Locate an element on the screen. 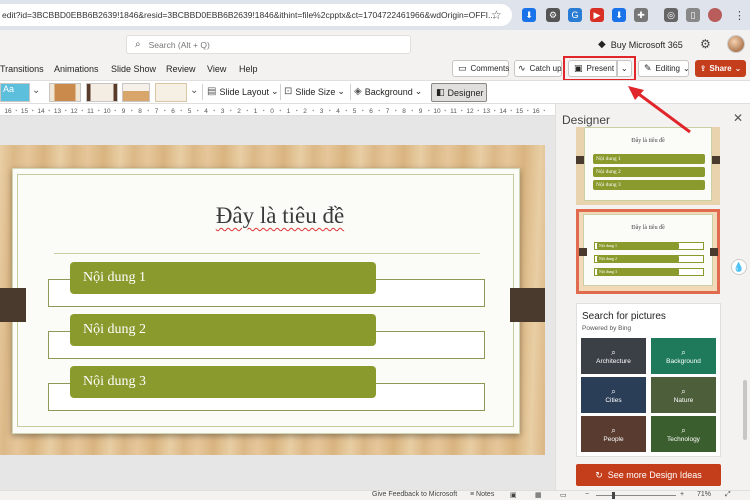 This screenshot has width=750, height=500. zoom-slider is located at coordinates (636, 495).